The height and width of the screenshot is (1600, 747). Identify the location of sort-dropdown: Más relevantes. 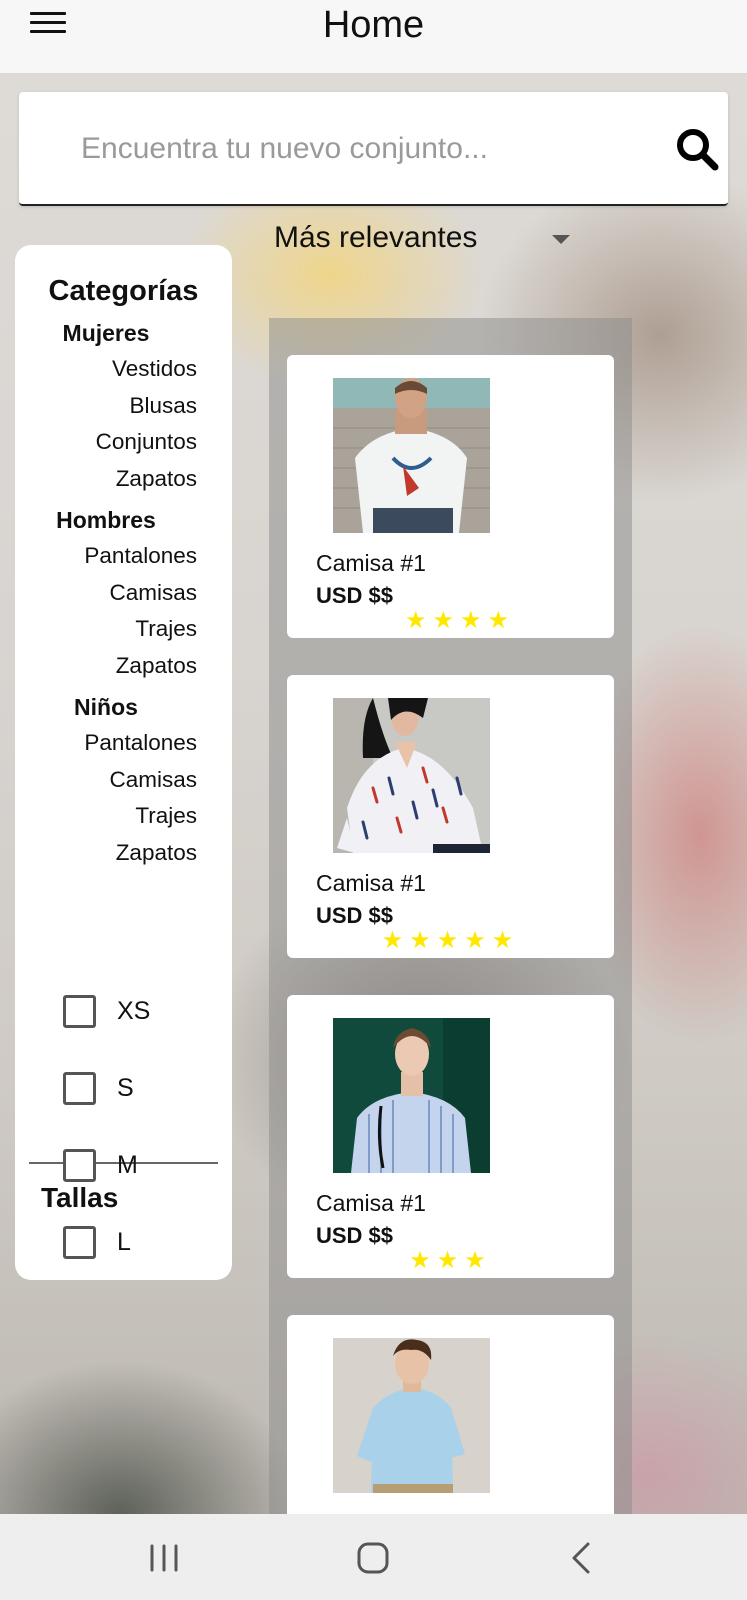
(422, 241).